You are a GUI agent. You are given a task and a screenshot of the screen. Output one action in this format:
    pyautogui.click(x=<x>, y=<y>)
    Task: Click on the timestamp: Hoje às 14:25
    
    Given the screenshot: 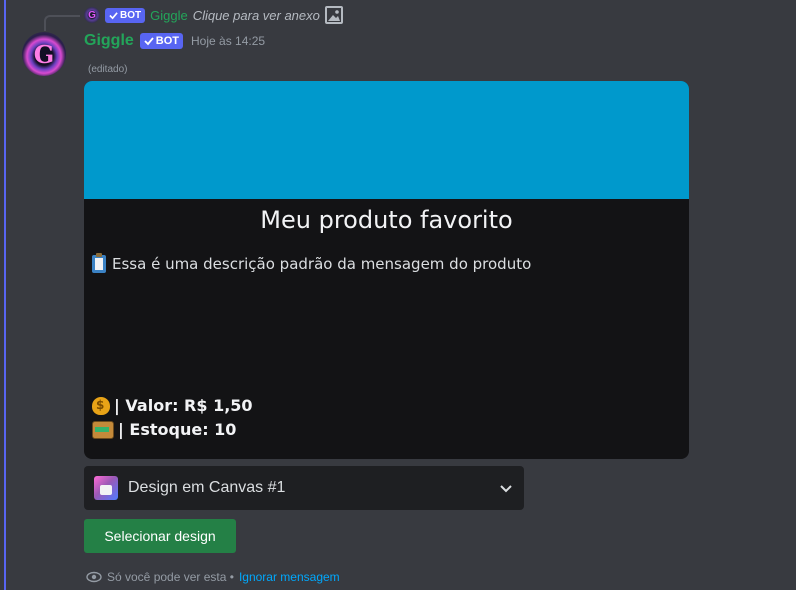 What is the action you would take?
    pyautogui.click(x=228, y=41)
    